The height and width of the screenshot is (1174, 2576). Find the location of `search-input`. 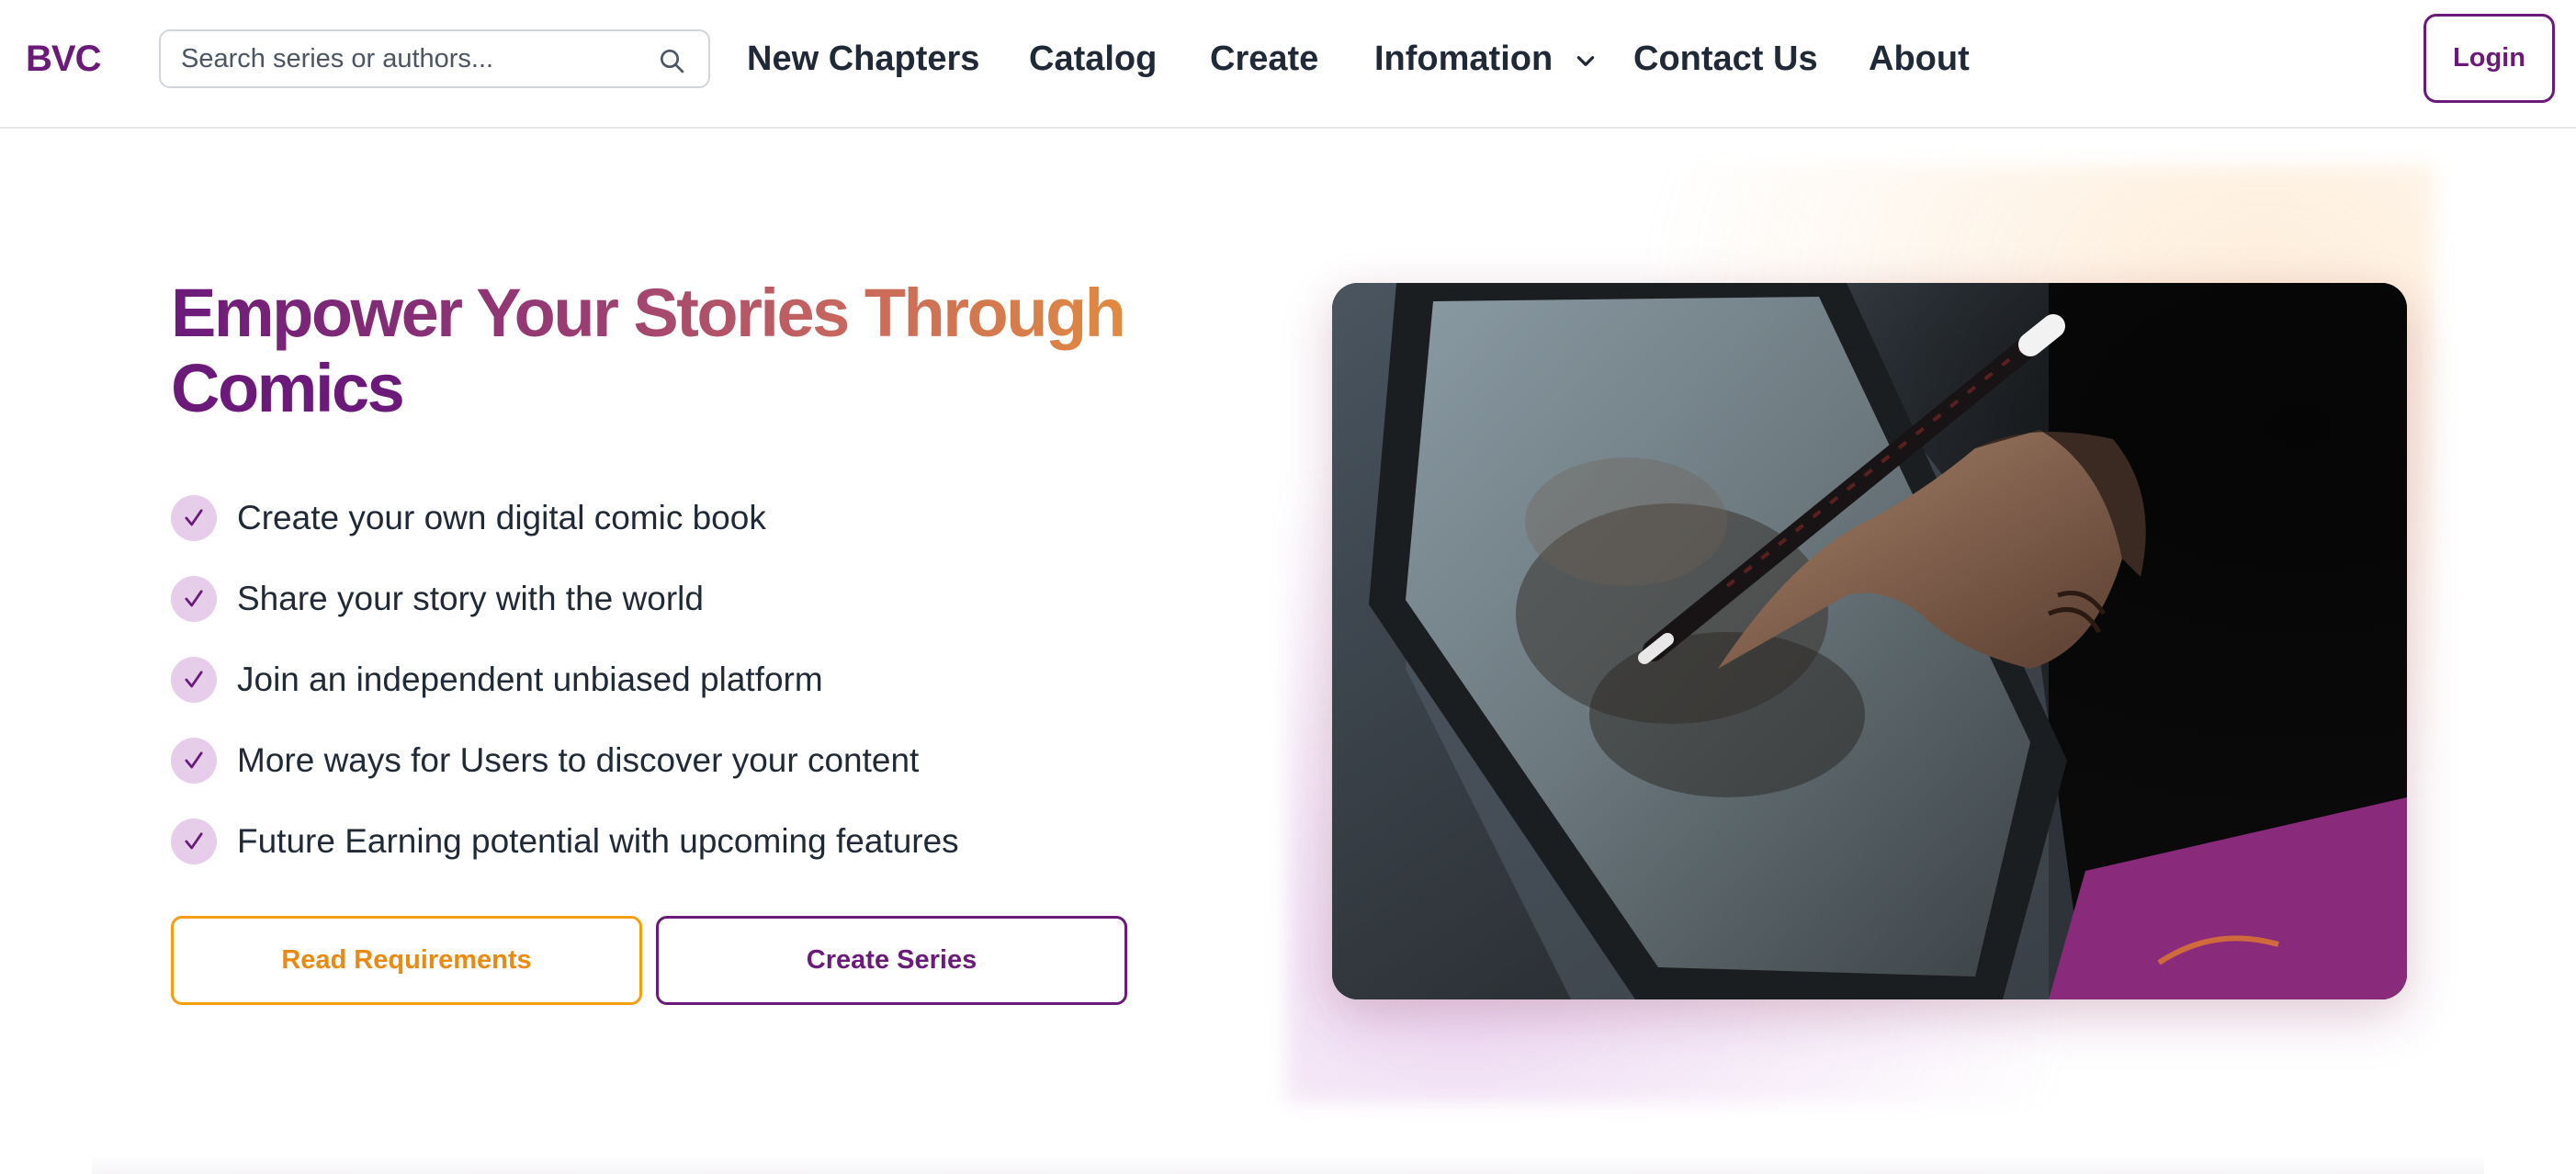

search-input is located at coordinates (410, 59).